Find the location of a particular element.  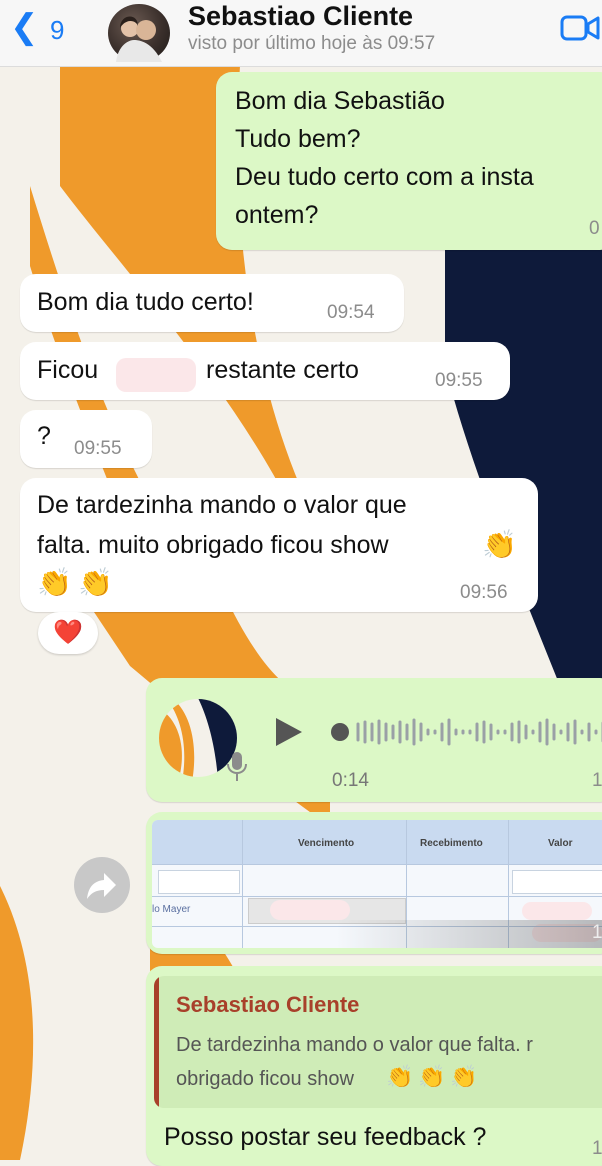

forward-button is located at coordinates (102, 885).